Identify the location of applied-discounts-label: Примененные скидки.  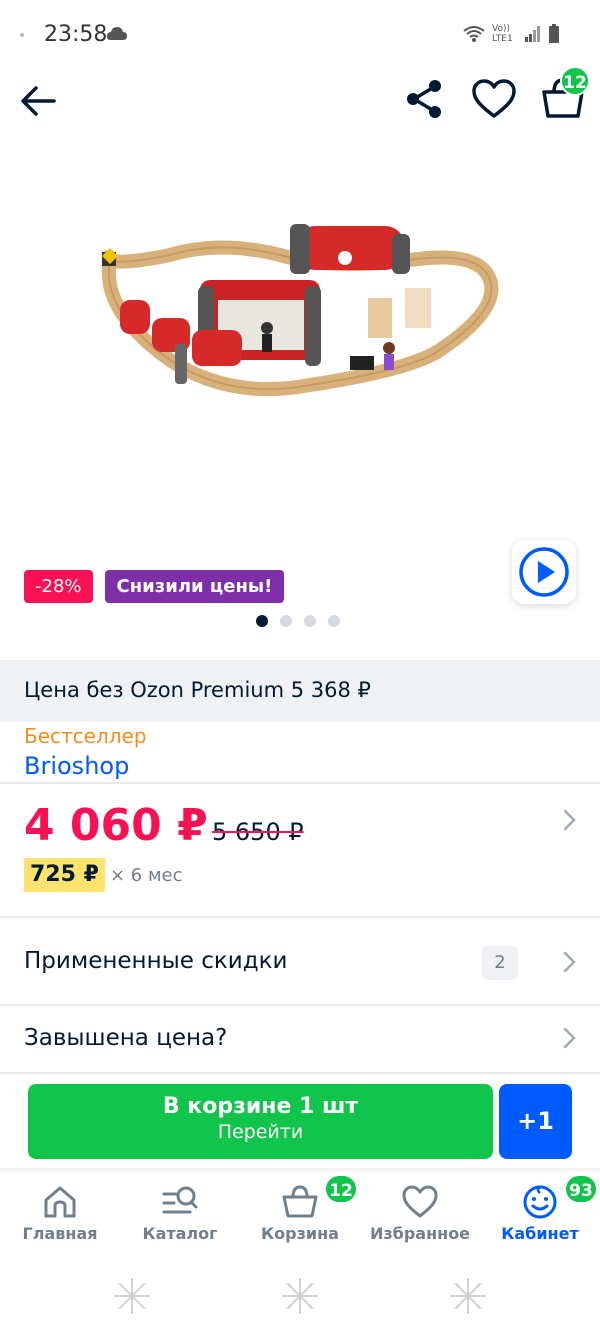
(155, 961).